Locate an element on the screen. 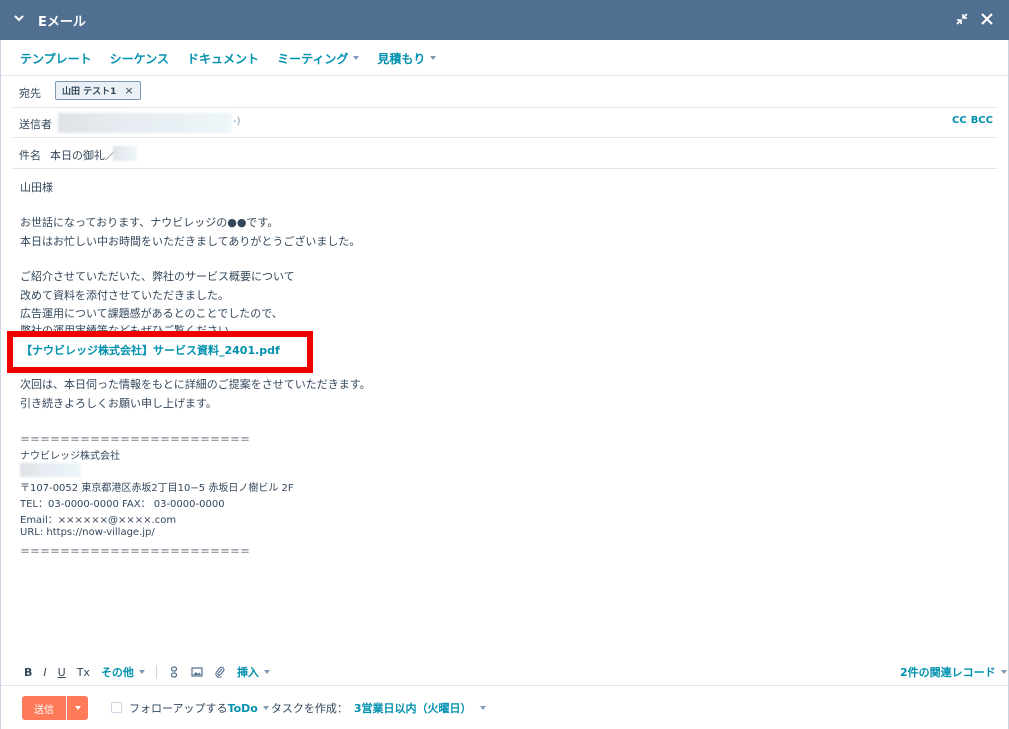 The image size is (1009, 729). signature-name-redacted is located at coordinates (50, 470).